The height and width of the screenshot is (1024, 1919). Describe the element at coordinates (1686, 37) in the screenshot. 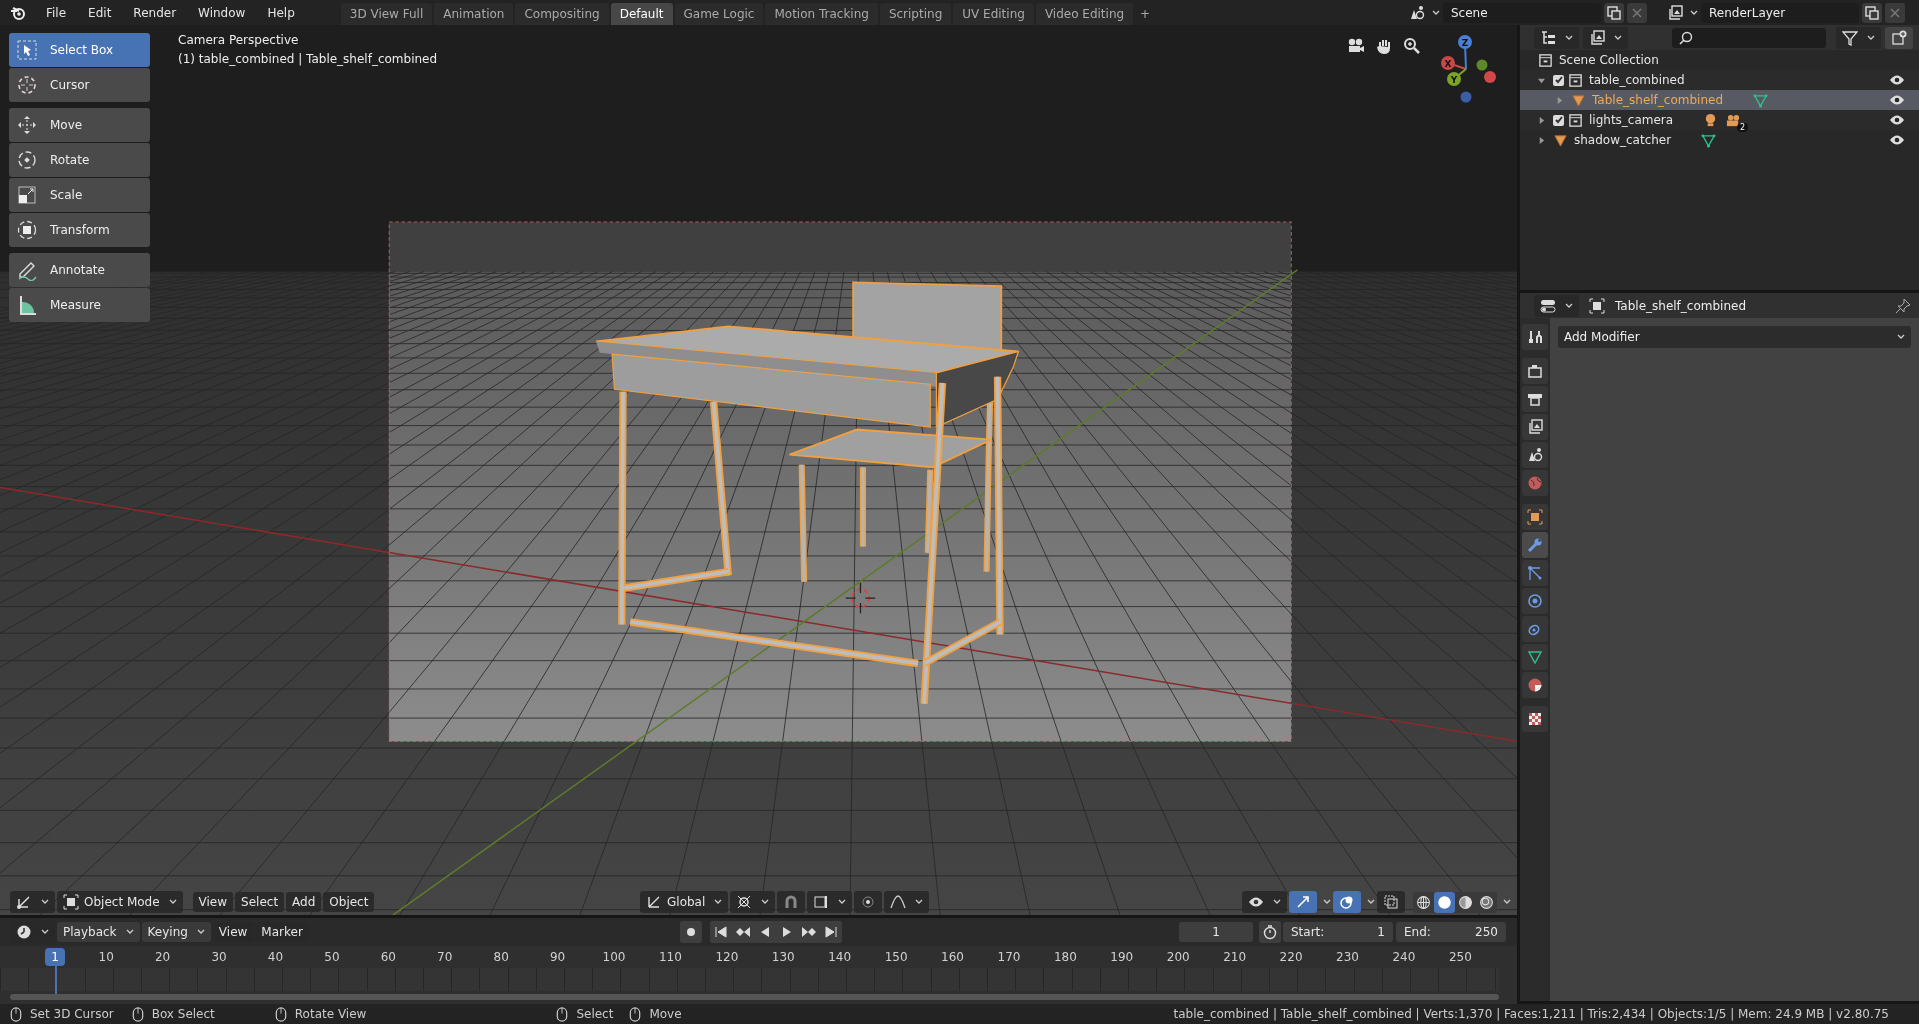

I see `search-icon` at that location.